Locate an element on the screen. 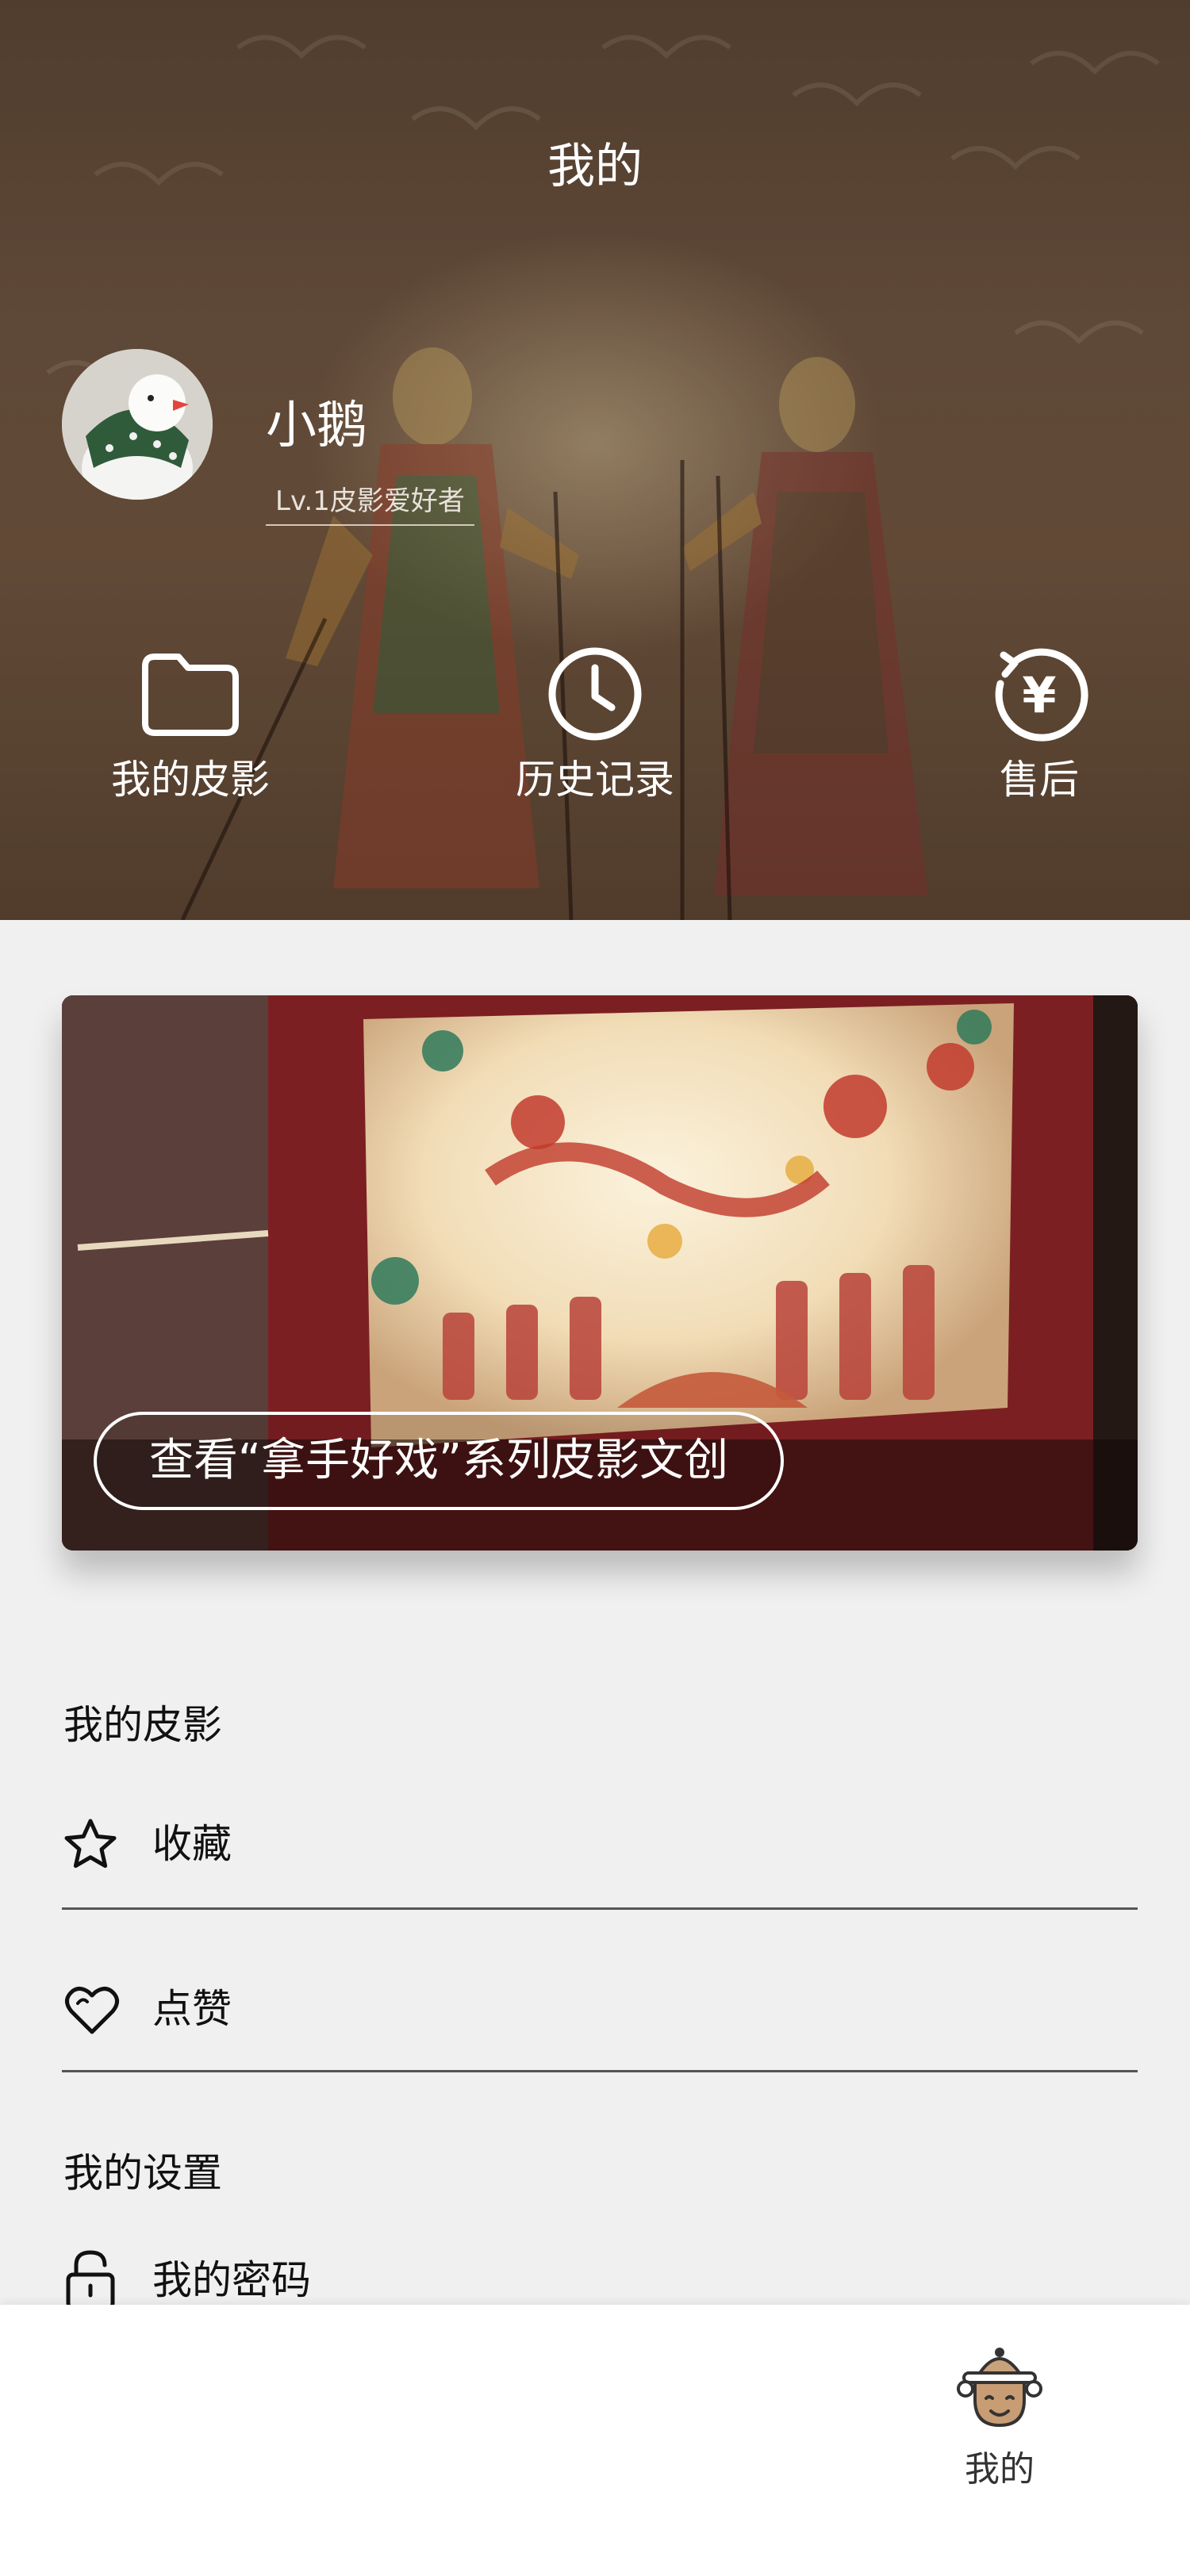 This screenshot has height=2576, width=1190. page-title: 我的 is located at coordinates (595, 166).